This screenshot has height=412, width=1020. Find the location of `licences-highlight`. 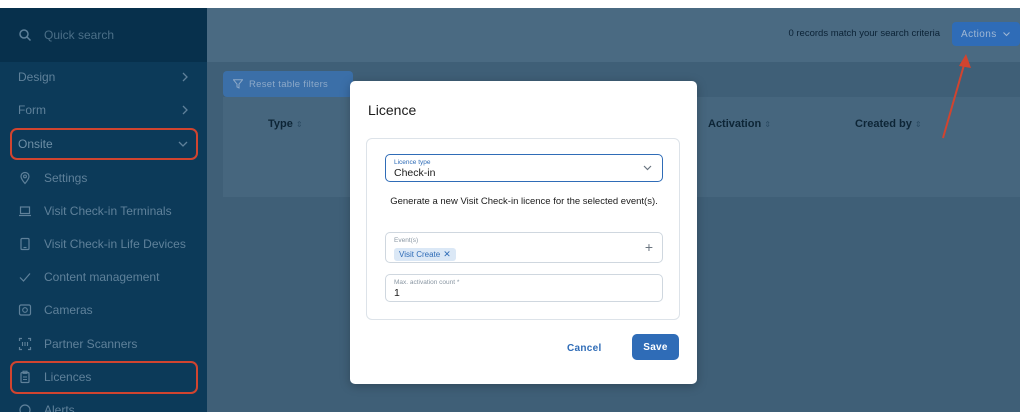

licences-highlight is located at coordinates (104, 377).